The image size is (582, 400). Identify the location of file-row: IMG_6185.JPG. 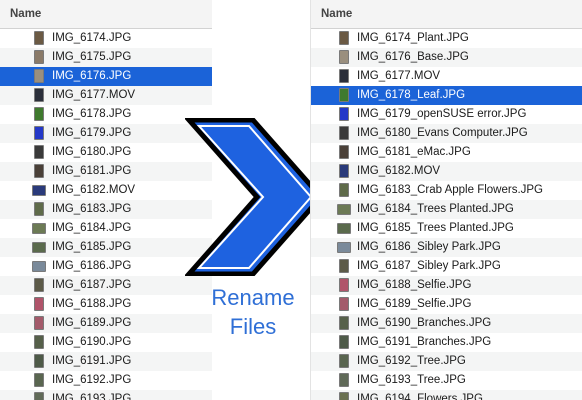
(106, 247).